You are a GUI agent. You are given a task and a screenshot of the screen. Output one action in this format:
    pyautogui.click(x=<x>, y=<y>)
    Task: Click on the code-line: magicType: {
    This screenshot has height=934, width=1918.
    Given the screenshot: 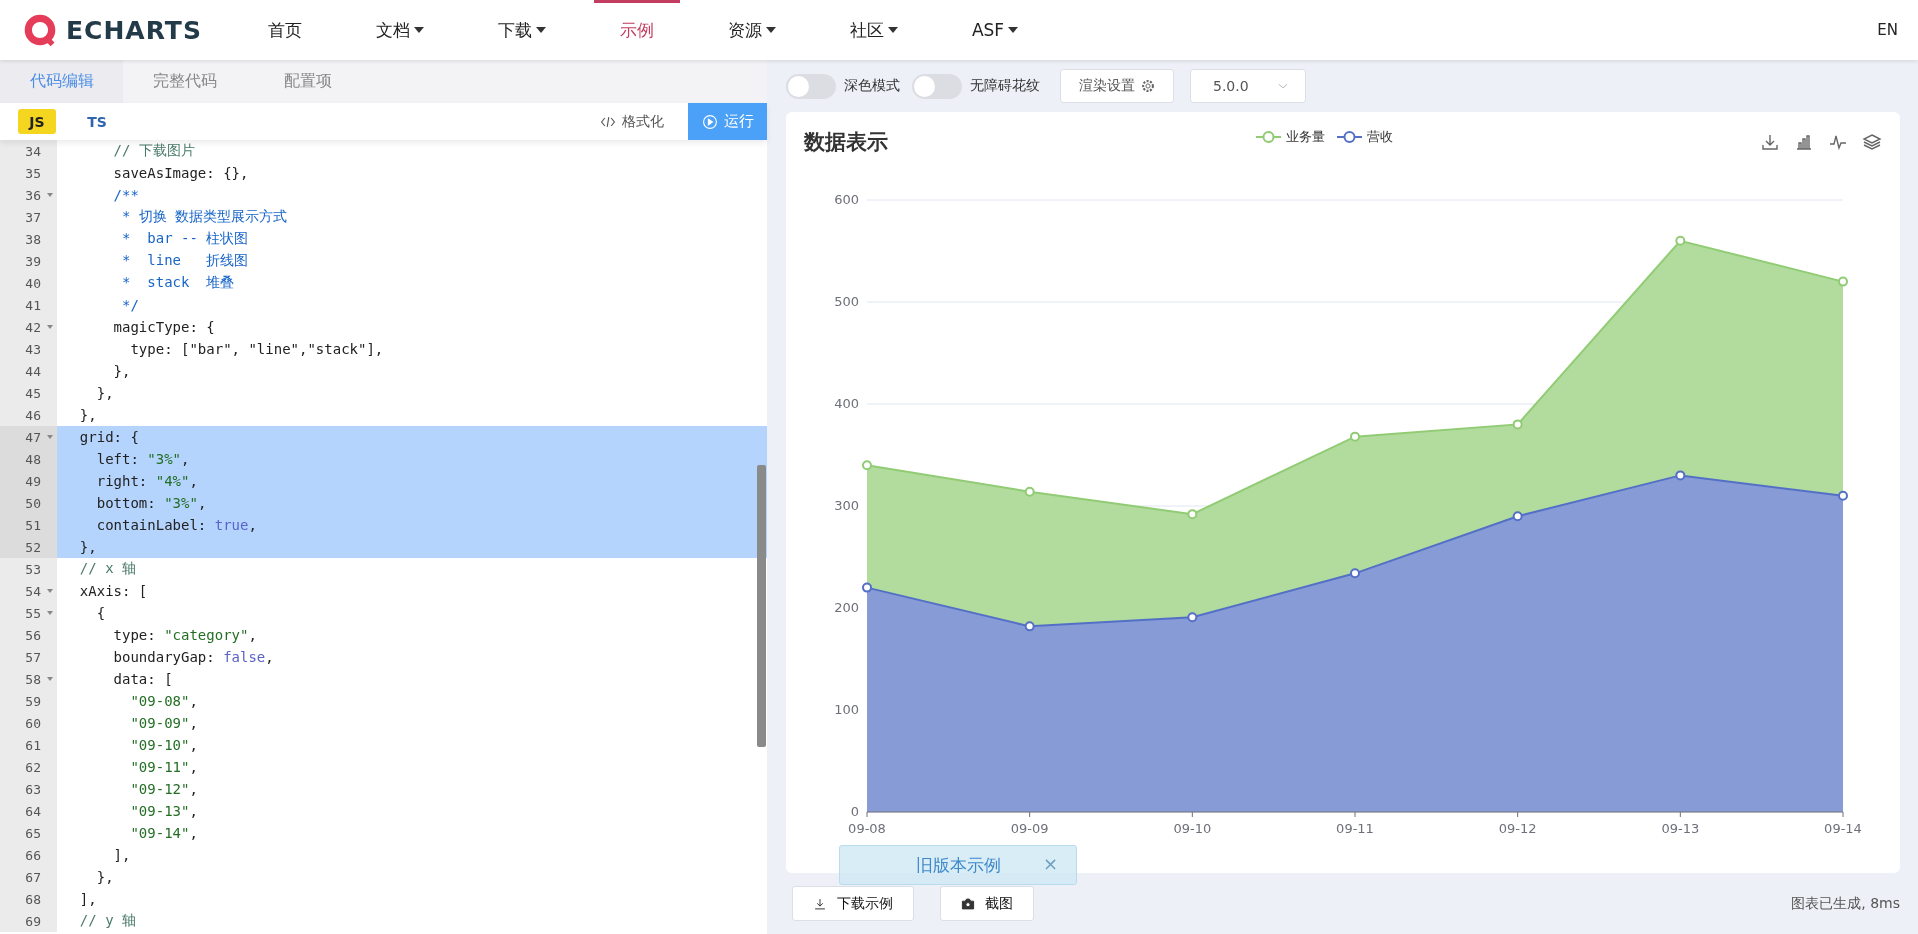 What is the action you would take?
    pyautogui.click(x=163, y=327)
    